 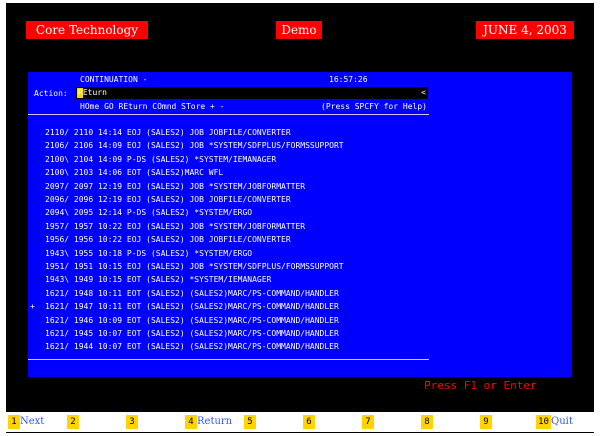 I want to click on frame-right, so click(x=597, y=218).